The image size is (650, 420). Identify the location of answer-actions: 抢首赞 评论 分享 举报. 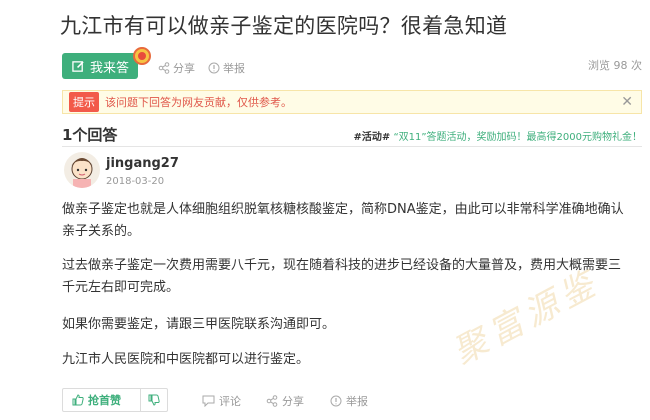
(352, 401).